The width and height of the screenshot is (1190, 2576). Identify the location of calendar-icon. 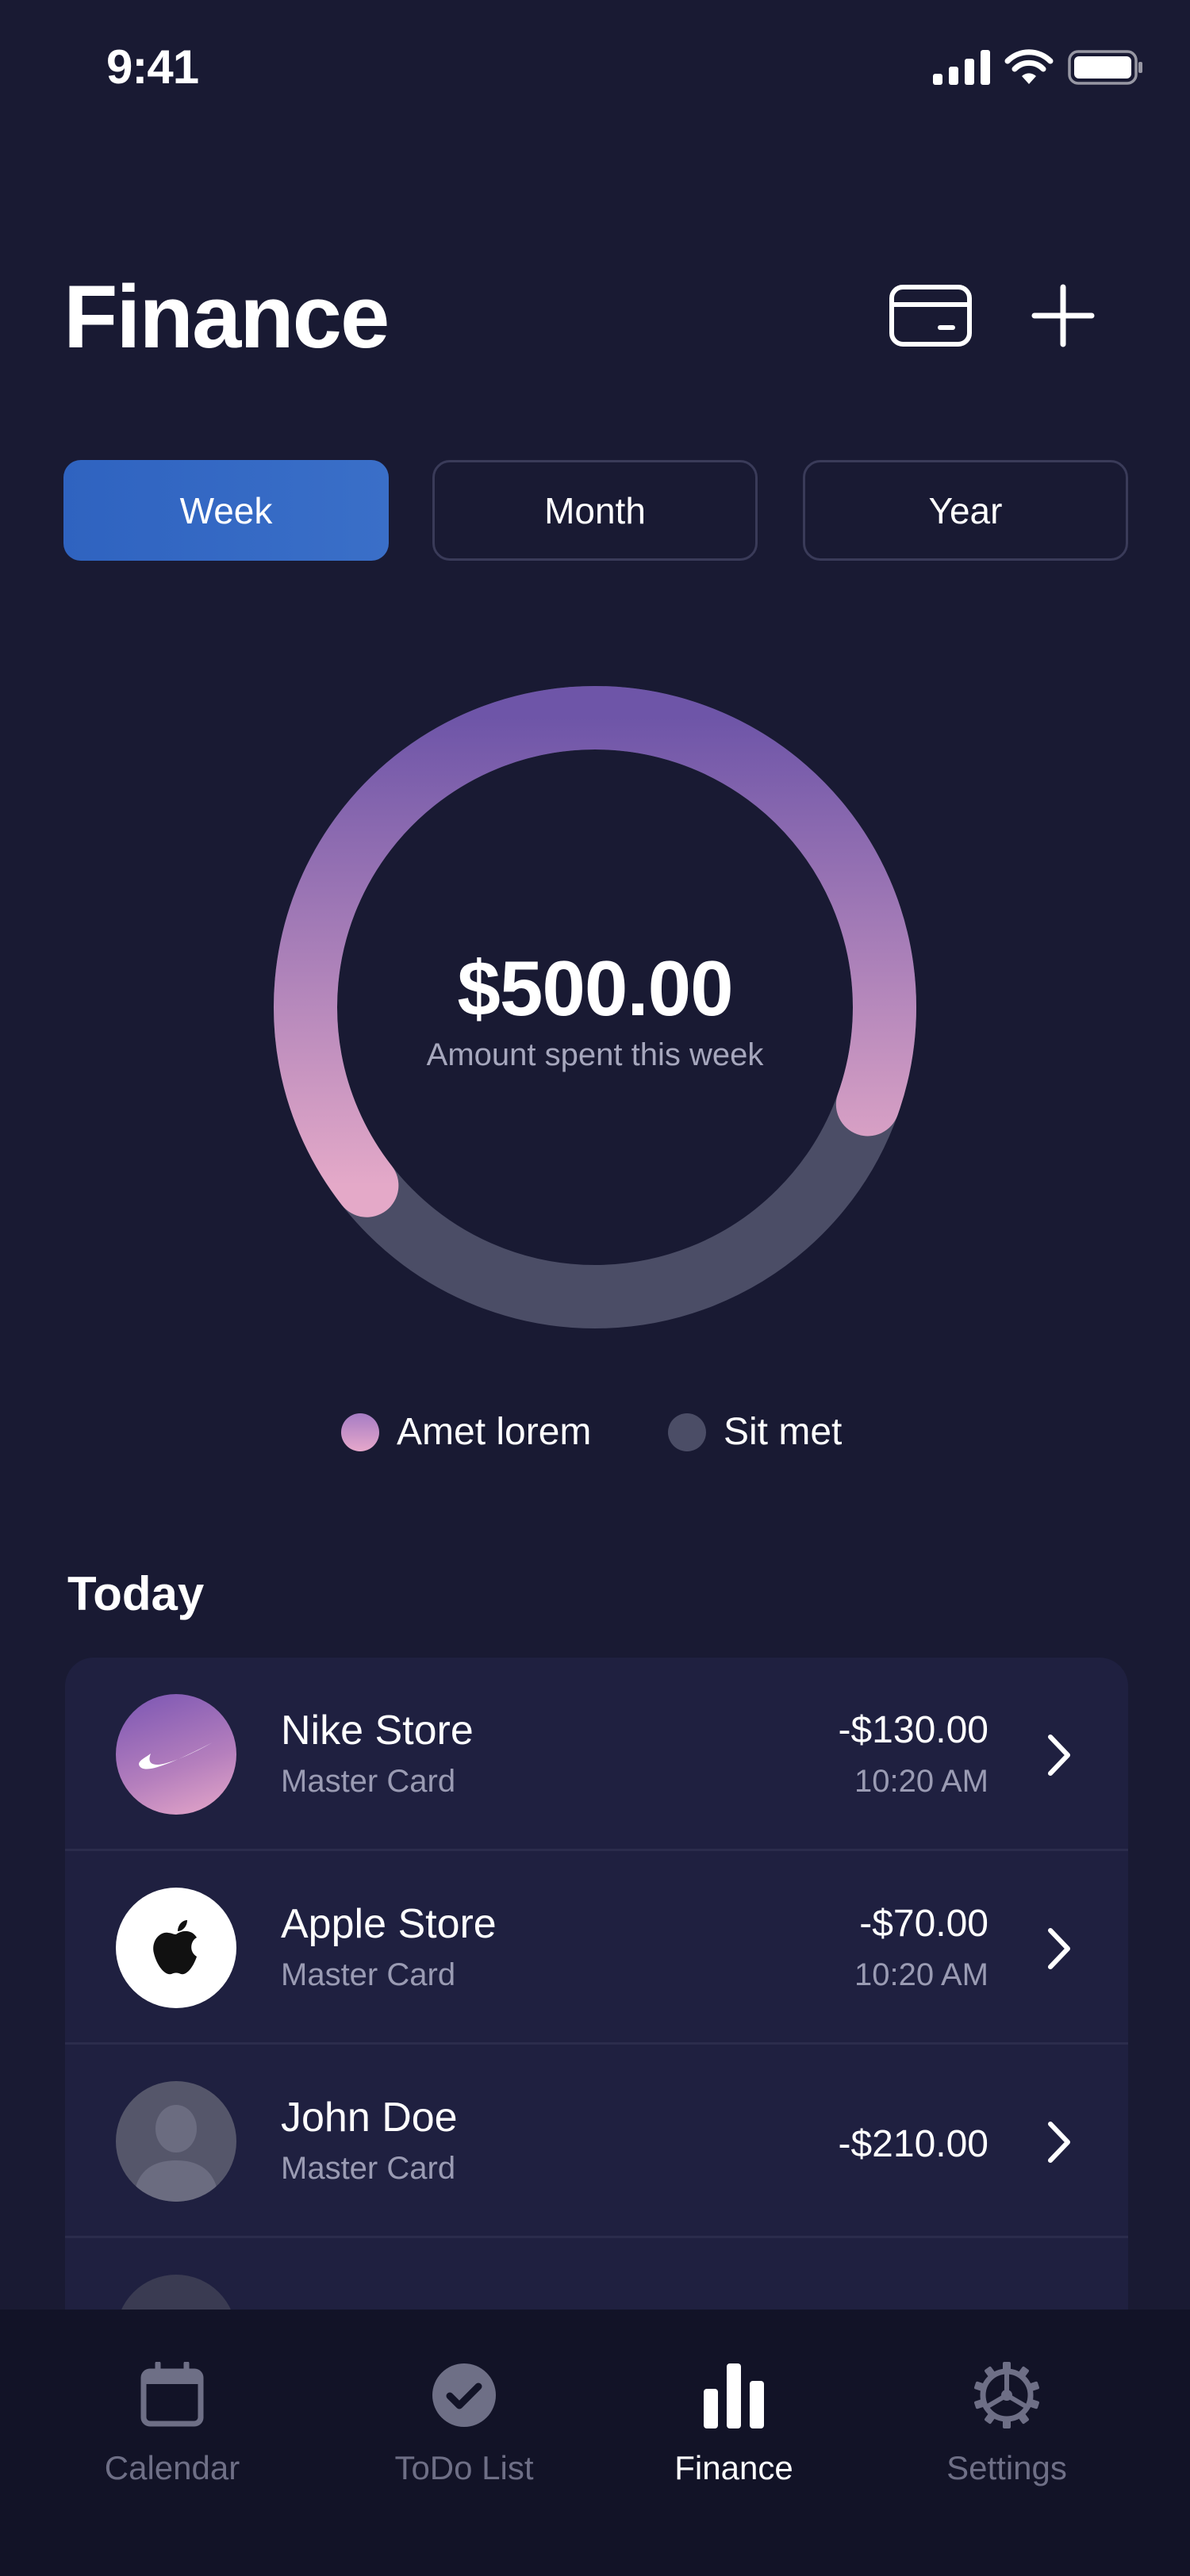
(172, 2394).